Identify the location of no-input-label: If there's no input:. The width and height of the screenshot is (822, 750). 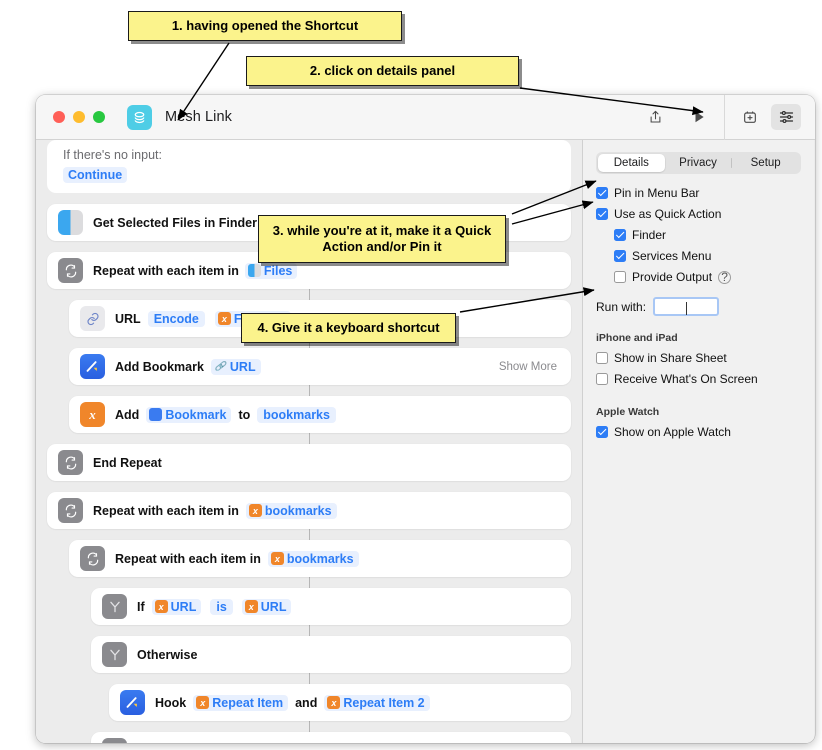
(112, 155).